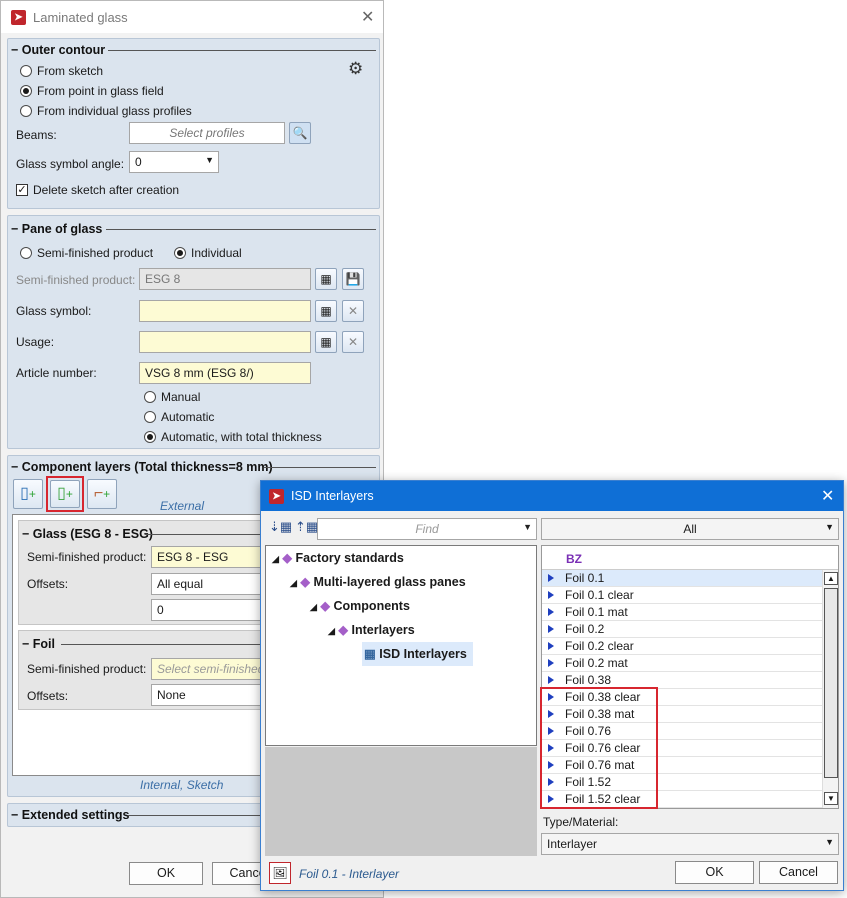 The height and width of the screenshot is (898, 847). Describe the element at coordinates (54, 311) in the screenshot. I see `glass-symbol-label: Glass symbol:` at that location.